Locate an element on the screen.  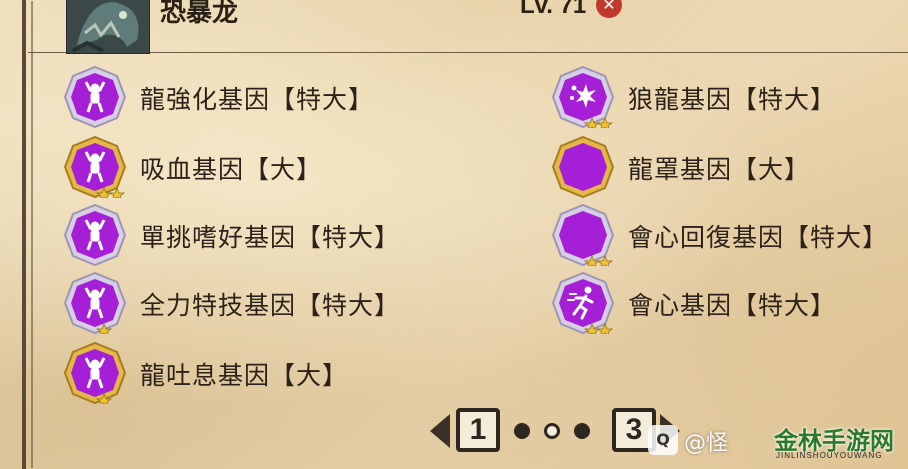
sparkle-burst-icon is located at coordinates (583, 97).